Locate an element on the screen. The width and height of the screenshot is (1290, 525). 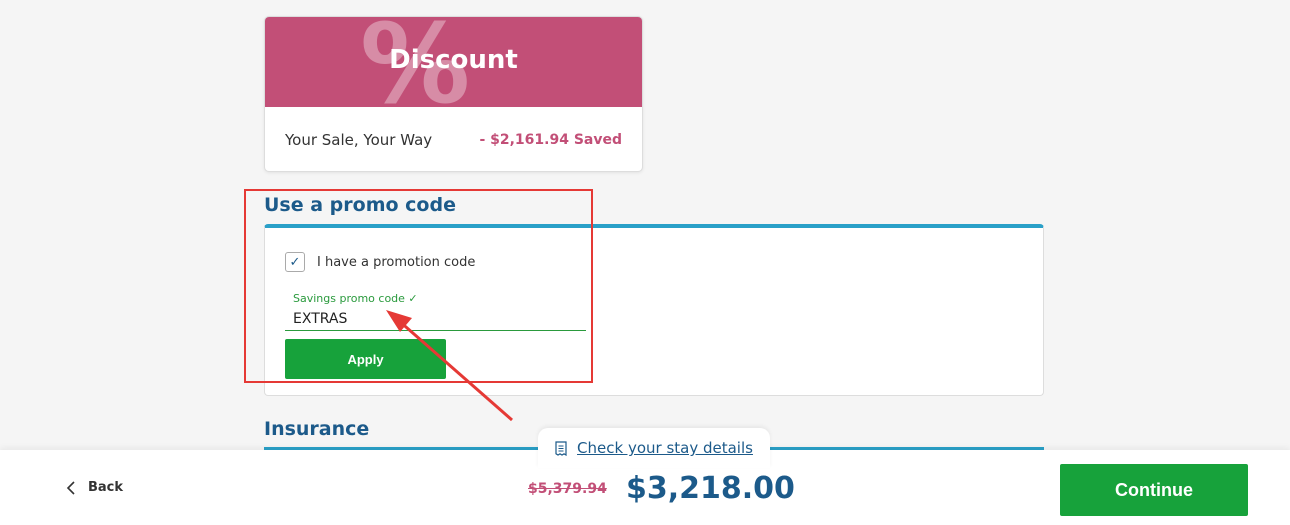
stay-details-tab: Check your stay details is located at coordinates (654, 448).